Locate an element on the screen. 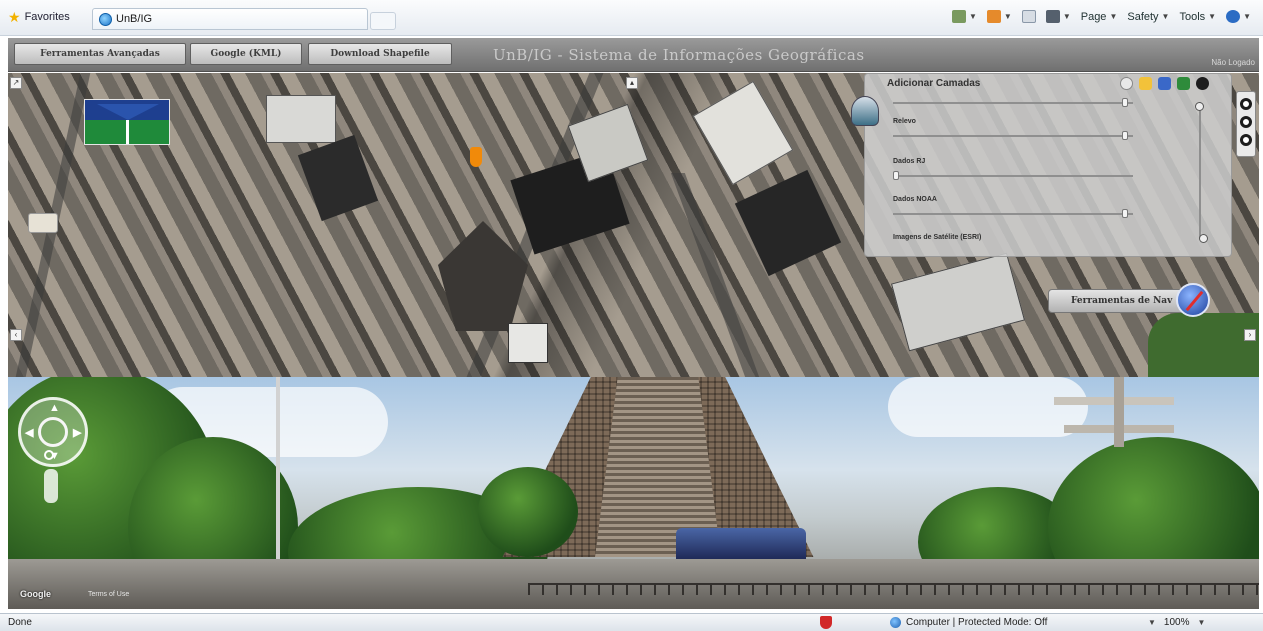  layer-label: Dados RJ is located at coordinates (909, 161).